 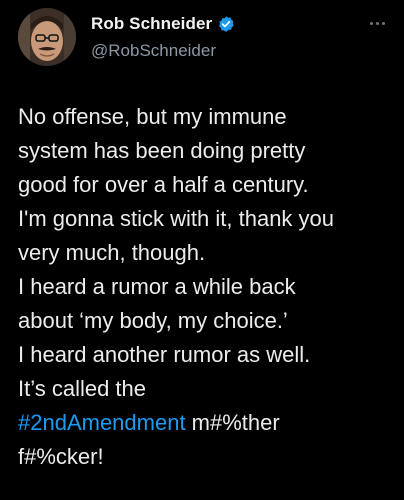 I want to click on tweet-line: f#%cker!, so click(x=61, y=456).